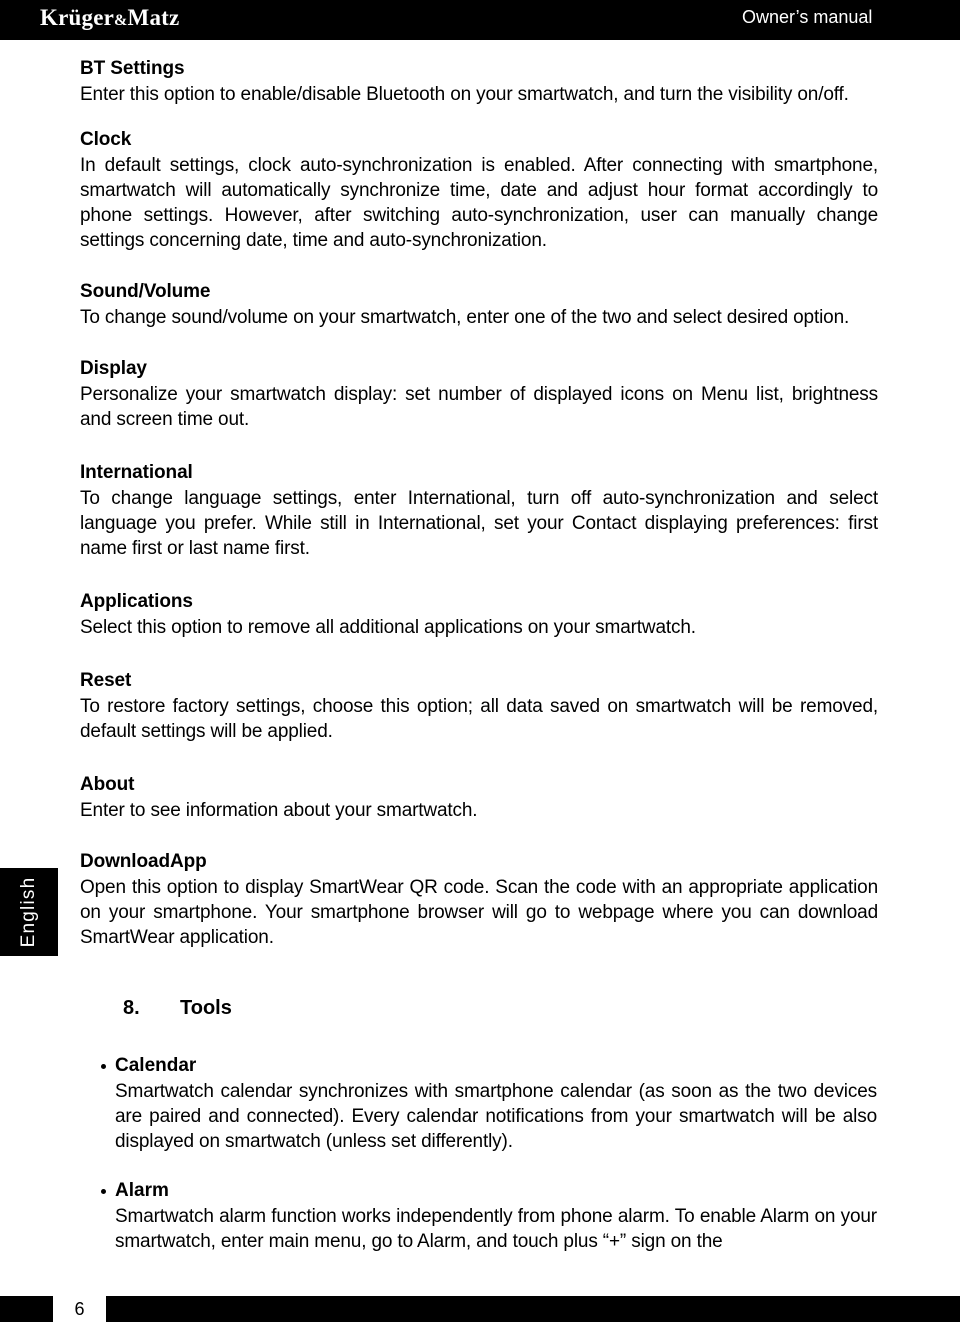  I want to click on language-side-tab-label: English, so click(28, 912).